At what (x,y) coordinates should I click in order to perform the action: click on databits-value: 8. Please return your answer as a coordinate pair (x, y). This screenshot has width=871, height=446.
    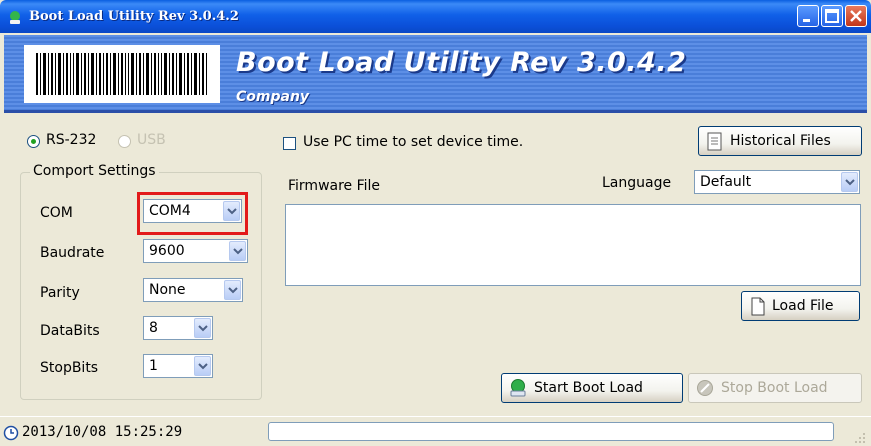
    Looking at the image, I should click on (153, 328).